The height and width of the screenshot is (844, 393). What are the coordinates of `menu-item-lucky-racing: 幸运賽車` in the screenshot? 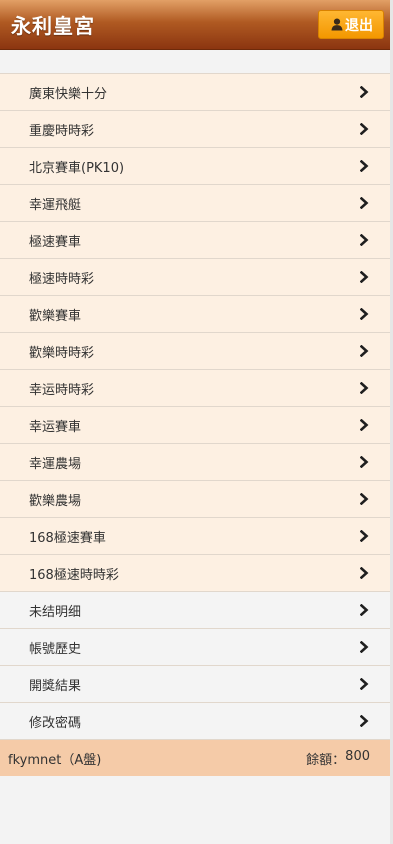 It's located at (195, 425).